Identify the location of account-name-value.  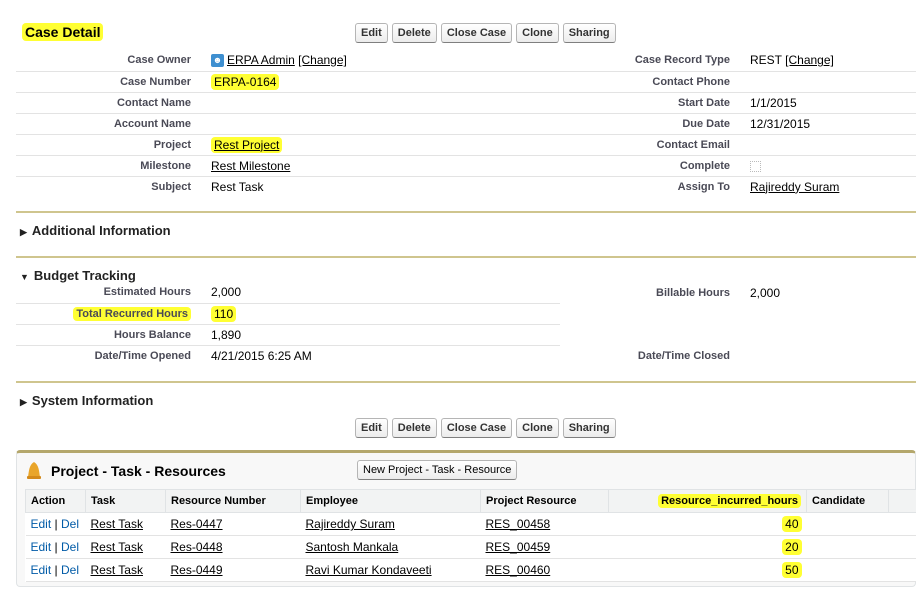
(383, 124).